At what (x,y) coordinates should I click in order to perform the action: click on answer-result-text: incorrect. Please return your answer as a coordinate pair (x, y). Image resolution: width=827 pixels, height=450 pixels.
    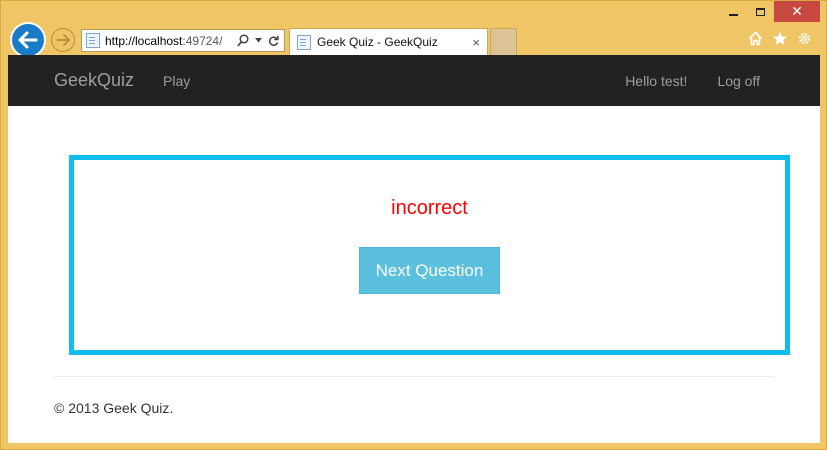
    Looking at the image, I should click on (429, 208).